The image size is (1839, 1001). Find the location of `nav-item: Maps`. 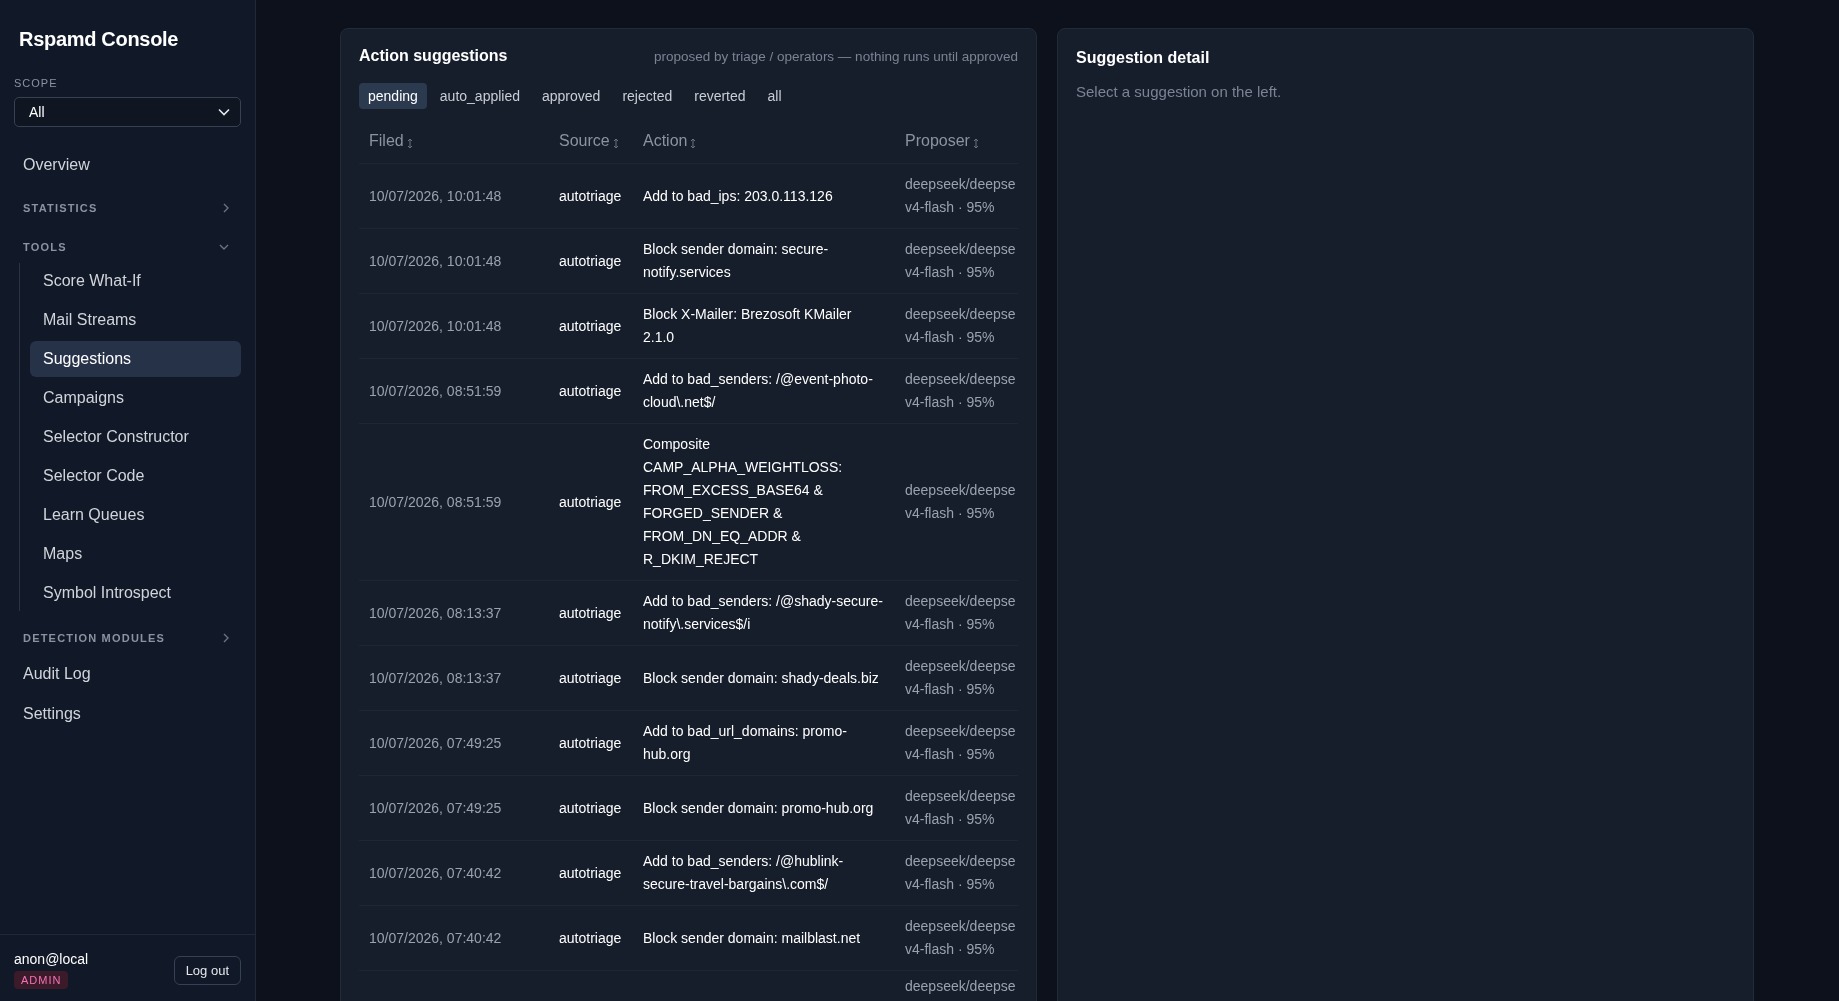

nav-item: Maps is located at coordinates (135, 554).